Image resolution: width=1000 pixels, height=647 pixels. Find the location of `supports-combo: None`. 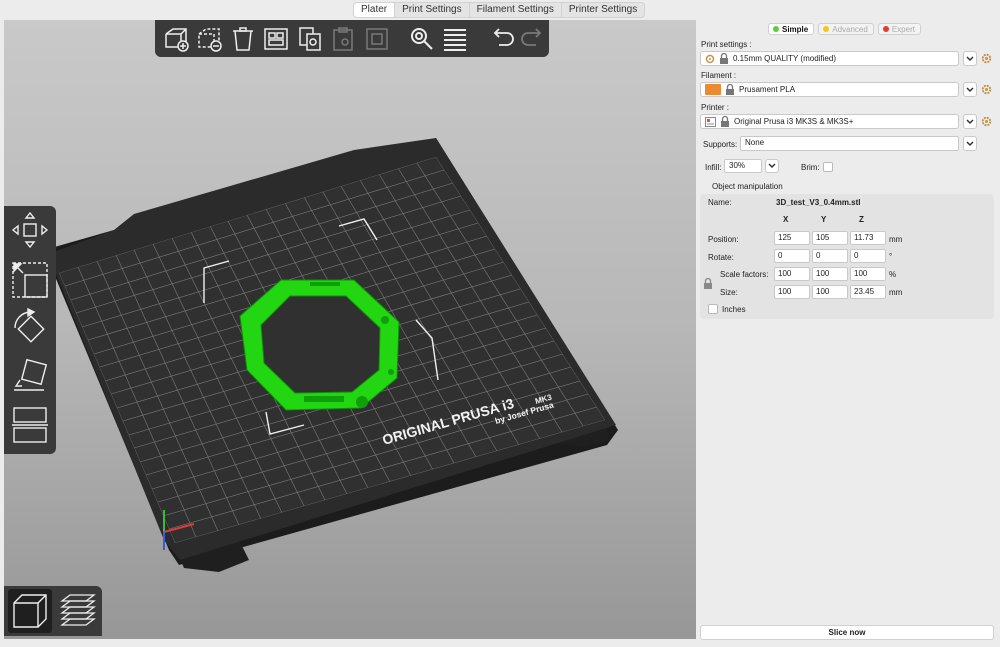

supports-combo: None is located at coordinates (849, 143).